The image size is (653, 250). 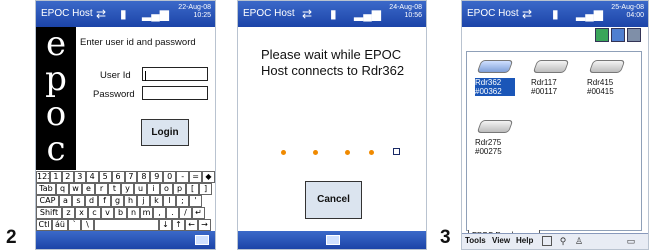 What do you see at coordinates (146, 213) in the screenshot?
I see `key: m` at bounding box center [146, 213].